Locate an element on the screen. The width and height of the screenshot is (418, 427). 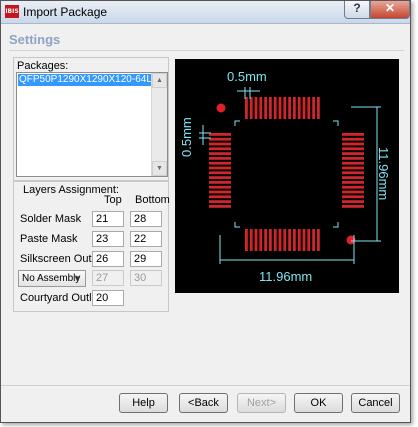
packages-label: Packages: is located at coordinates (43, 66).